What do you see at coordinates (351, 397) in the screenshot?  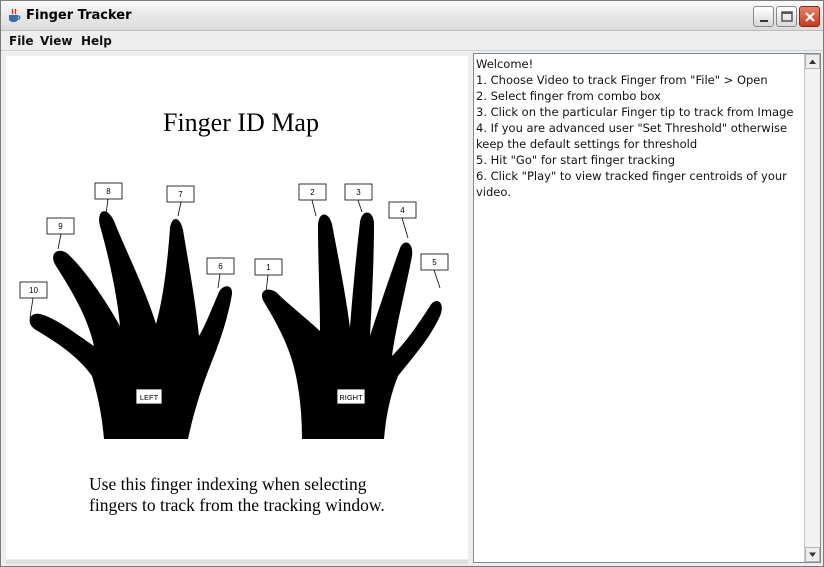 I see `right-hand-label: RIGHT` at bounding box center [351, 397].